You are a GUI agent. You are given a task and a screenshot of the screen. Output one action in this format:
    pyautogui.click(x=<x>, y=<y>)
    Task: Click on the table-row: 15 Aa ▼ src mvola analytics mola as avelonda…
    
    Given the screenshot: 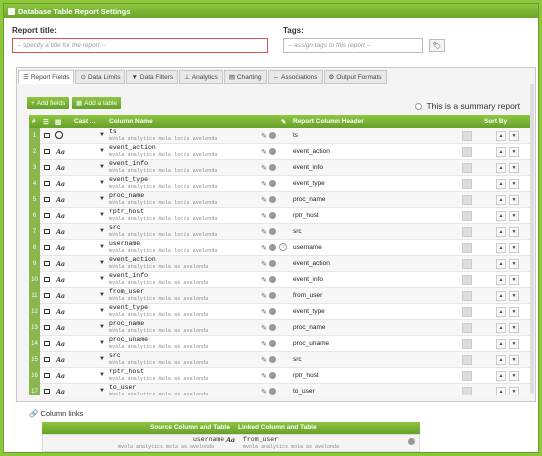 What is the action you would take?
    pyautogui.click(x=281, y=360)
    